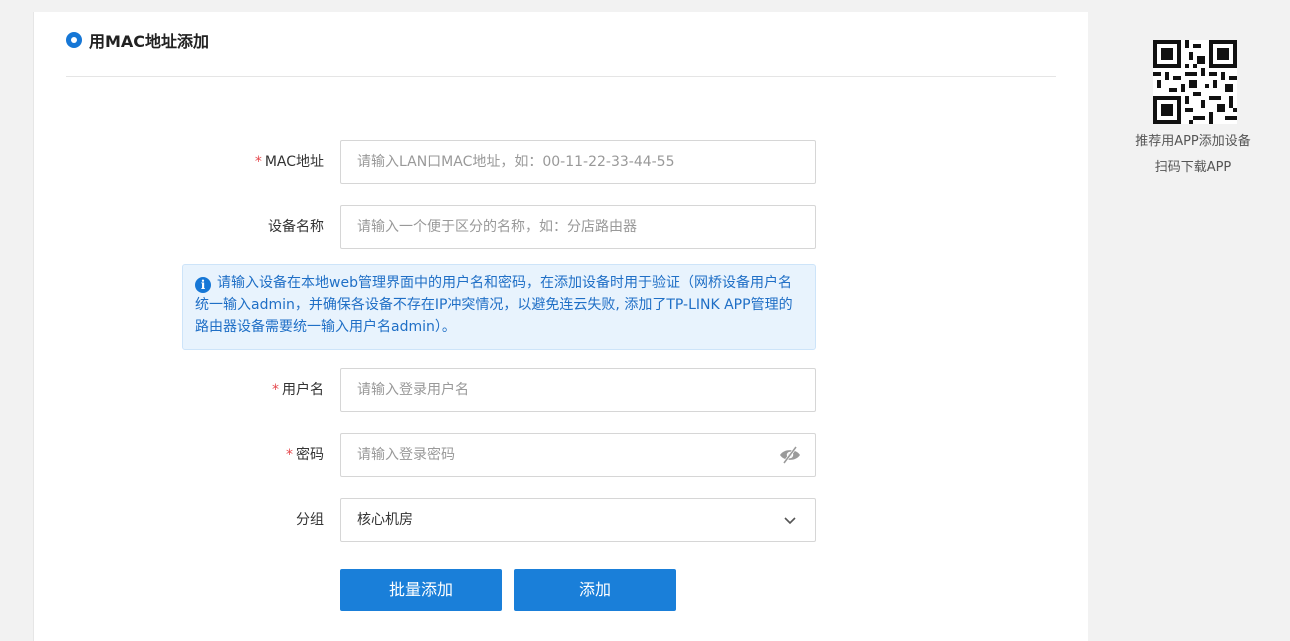 The image size is (1290, 641). I want to click on add-button: 添加, so click(595, 590).